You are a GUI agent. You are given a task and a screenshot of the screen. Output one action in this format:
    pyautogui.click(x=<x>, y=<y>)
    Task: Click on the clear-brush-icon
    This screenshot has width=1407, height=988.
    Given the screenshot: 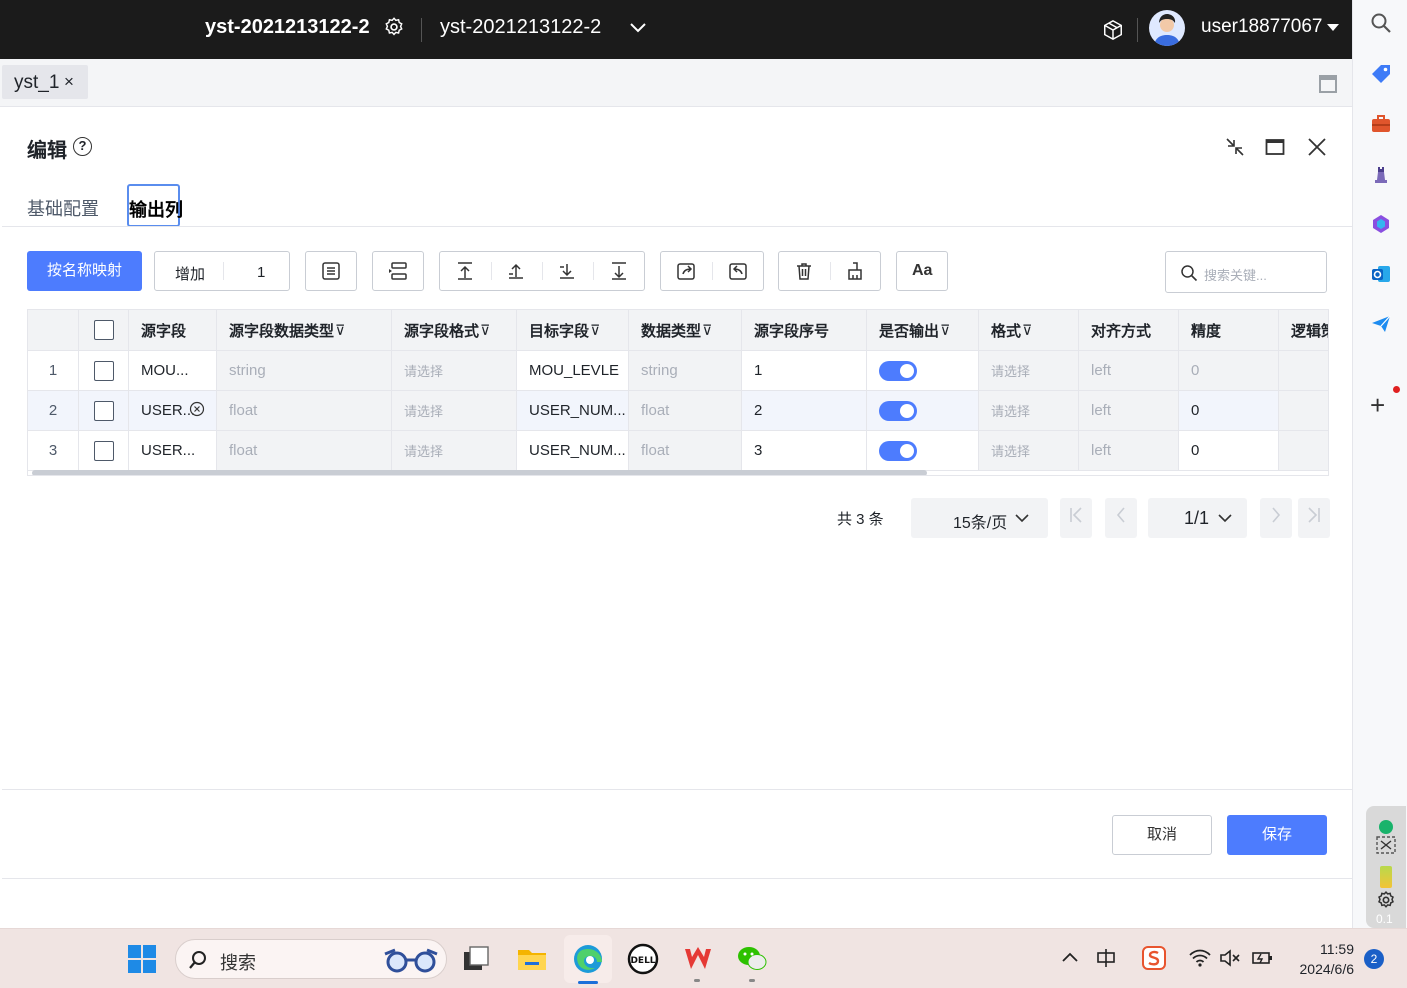 What is the action you would take?
    pyautogui.click(x=855, y=271)
    